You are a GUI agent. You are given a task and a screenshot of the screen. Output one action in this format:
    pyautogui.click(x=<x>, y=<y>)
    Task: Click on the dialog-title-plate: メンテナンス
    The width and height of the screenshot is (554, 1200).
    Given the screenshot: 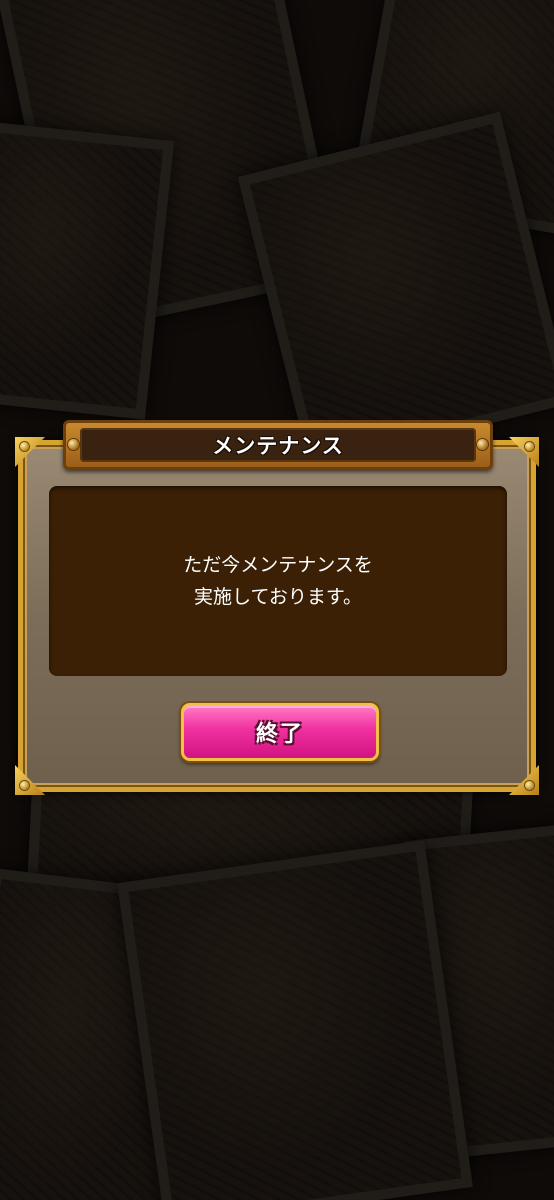 What is the action you would take?
    pyautogui.click(x=278, y=445)
    